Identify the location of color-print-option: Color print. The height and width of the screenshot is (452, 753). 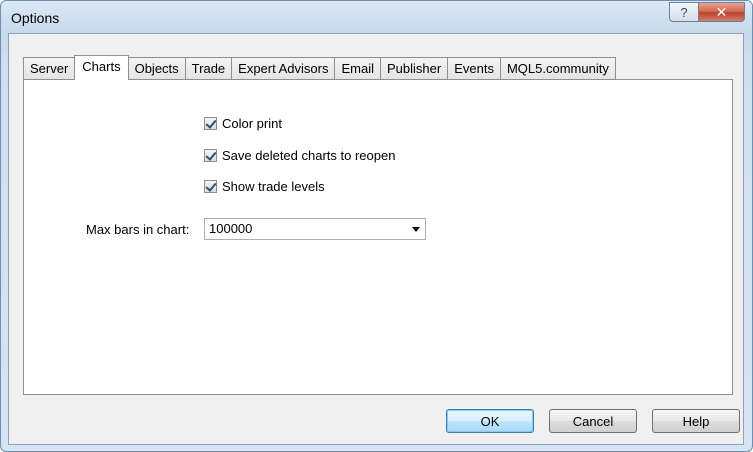
(243, 123).